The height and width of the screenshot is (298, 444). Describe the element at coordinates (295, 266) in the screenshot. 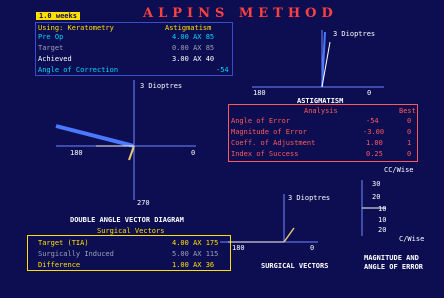

I see `surgical-plot-caption: SURGICAL VECTORS` at that location.